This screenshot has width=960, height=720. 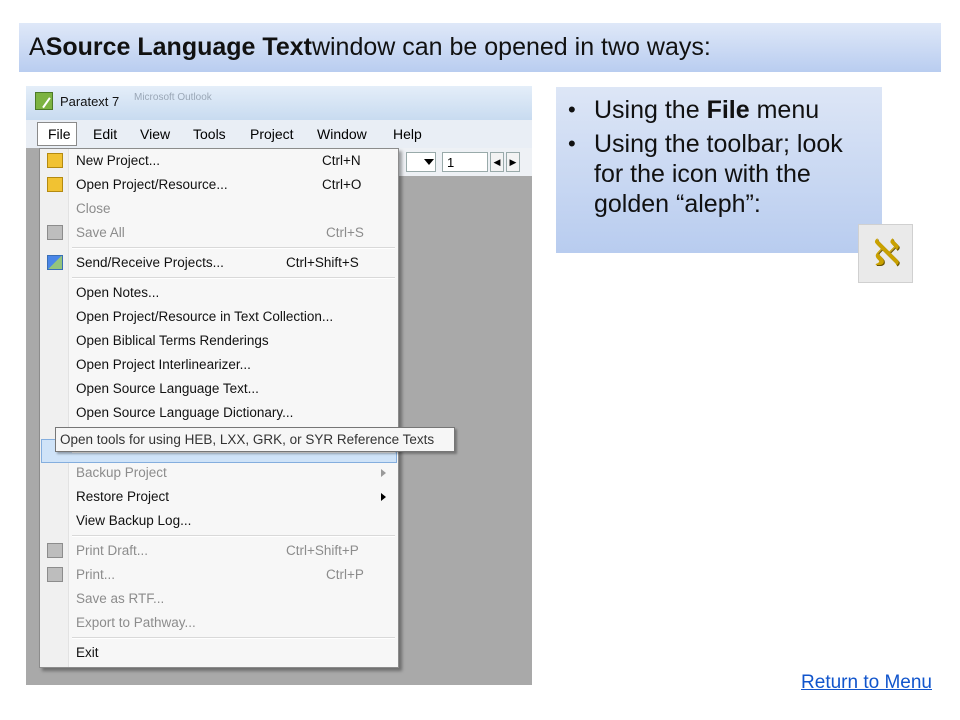 I want to click on menu-item-close: Close, so click(x=219, y=209).